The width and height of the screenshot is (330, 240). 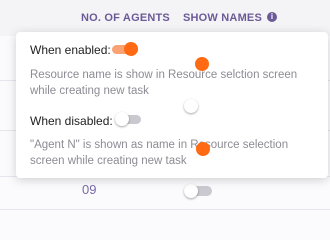 What do you see at coordinates (272, 17) in the screenshot?
I see `info-icon: i` at bounding box center [272, 17].